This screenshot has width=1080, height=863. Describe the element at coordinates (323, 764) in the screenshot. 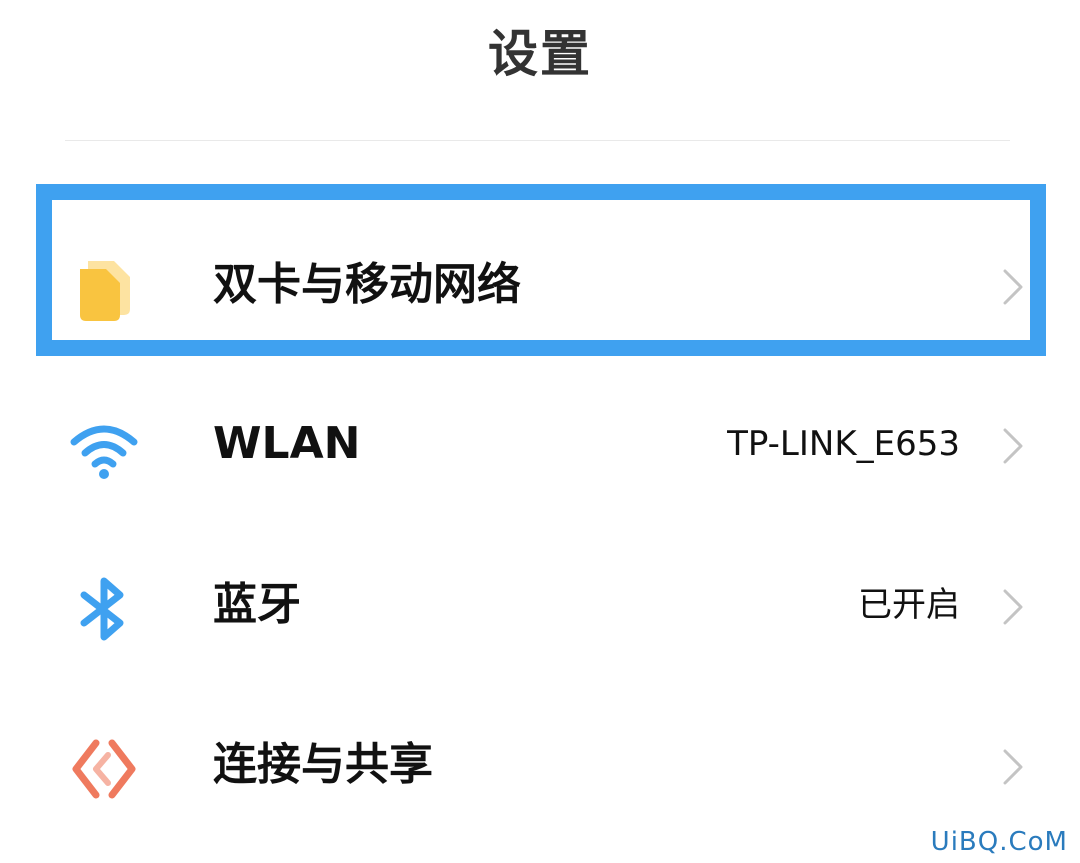

I see `settings-item-label: 连接与共享` at that location.